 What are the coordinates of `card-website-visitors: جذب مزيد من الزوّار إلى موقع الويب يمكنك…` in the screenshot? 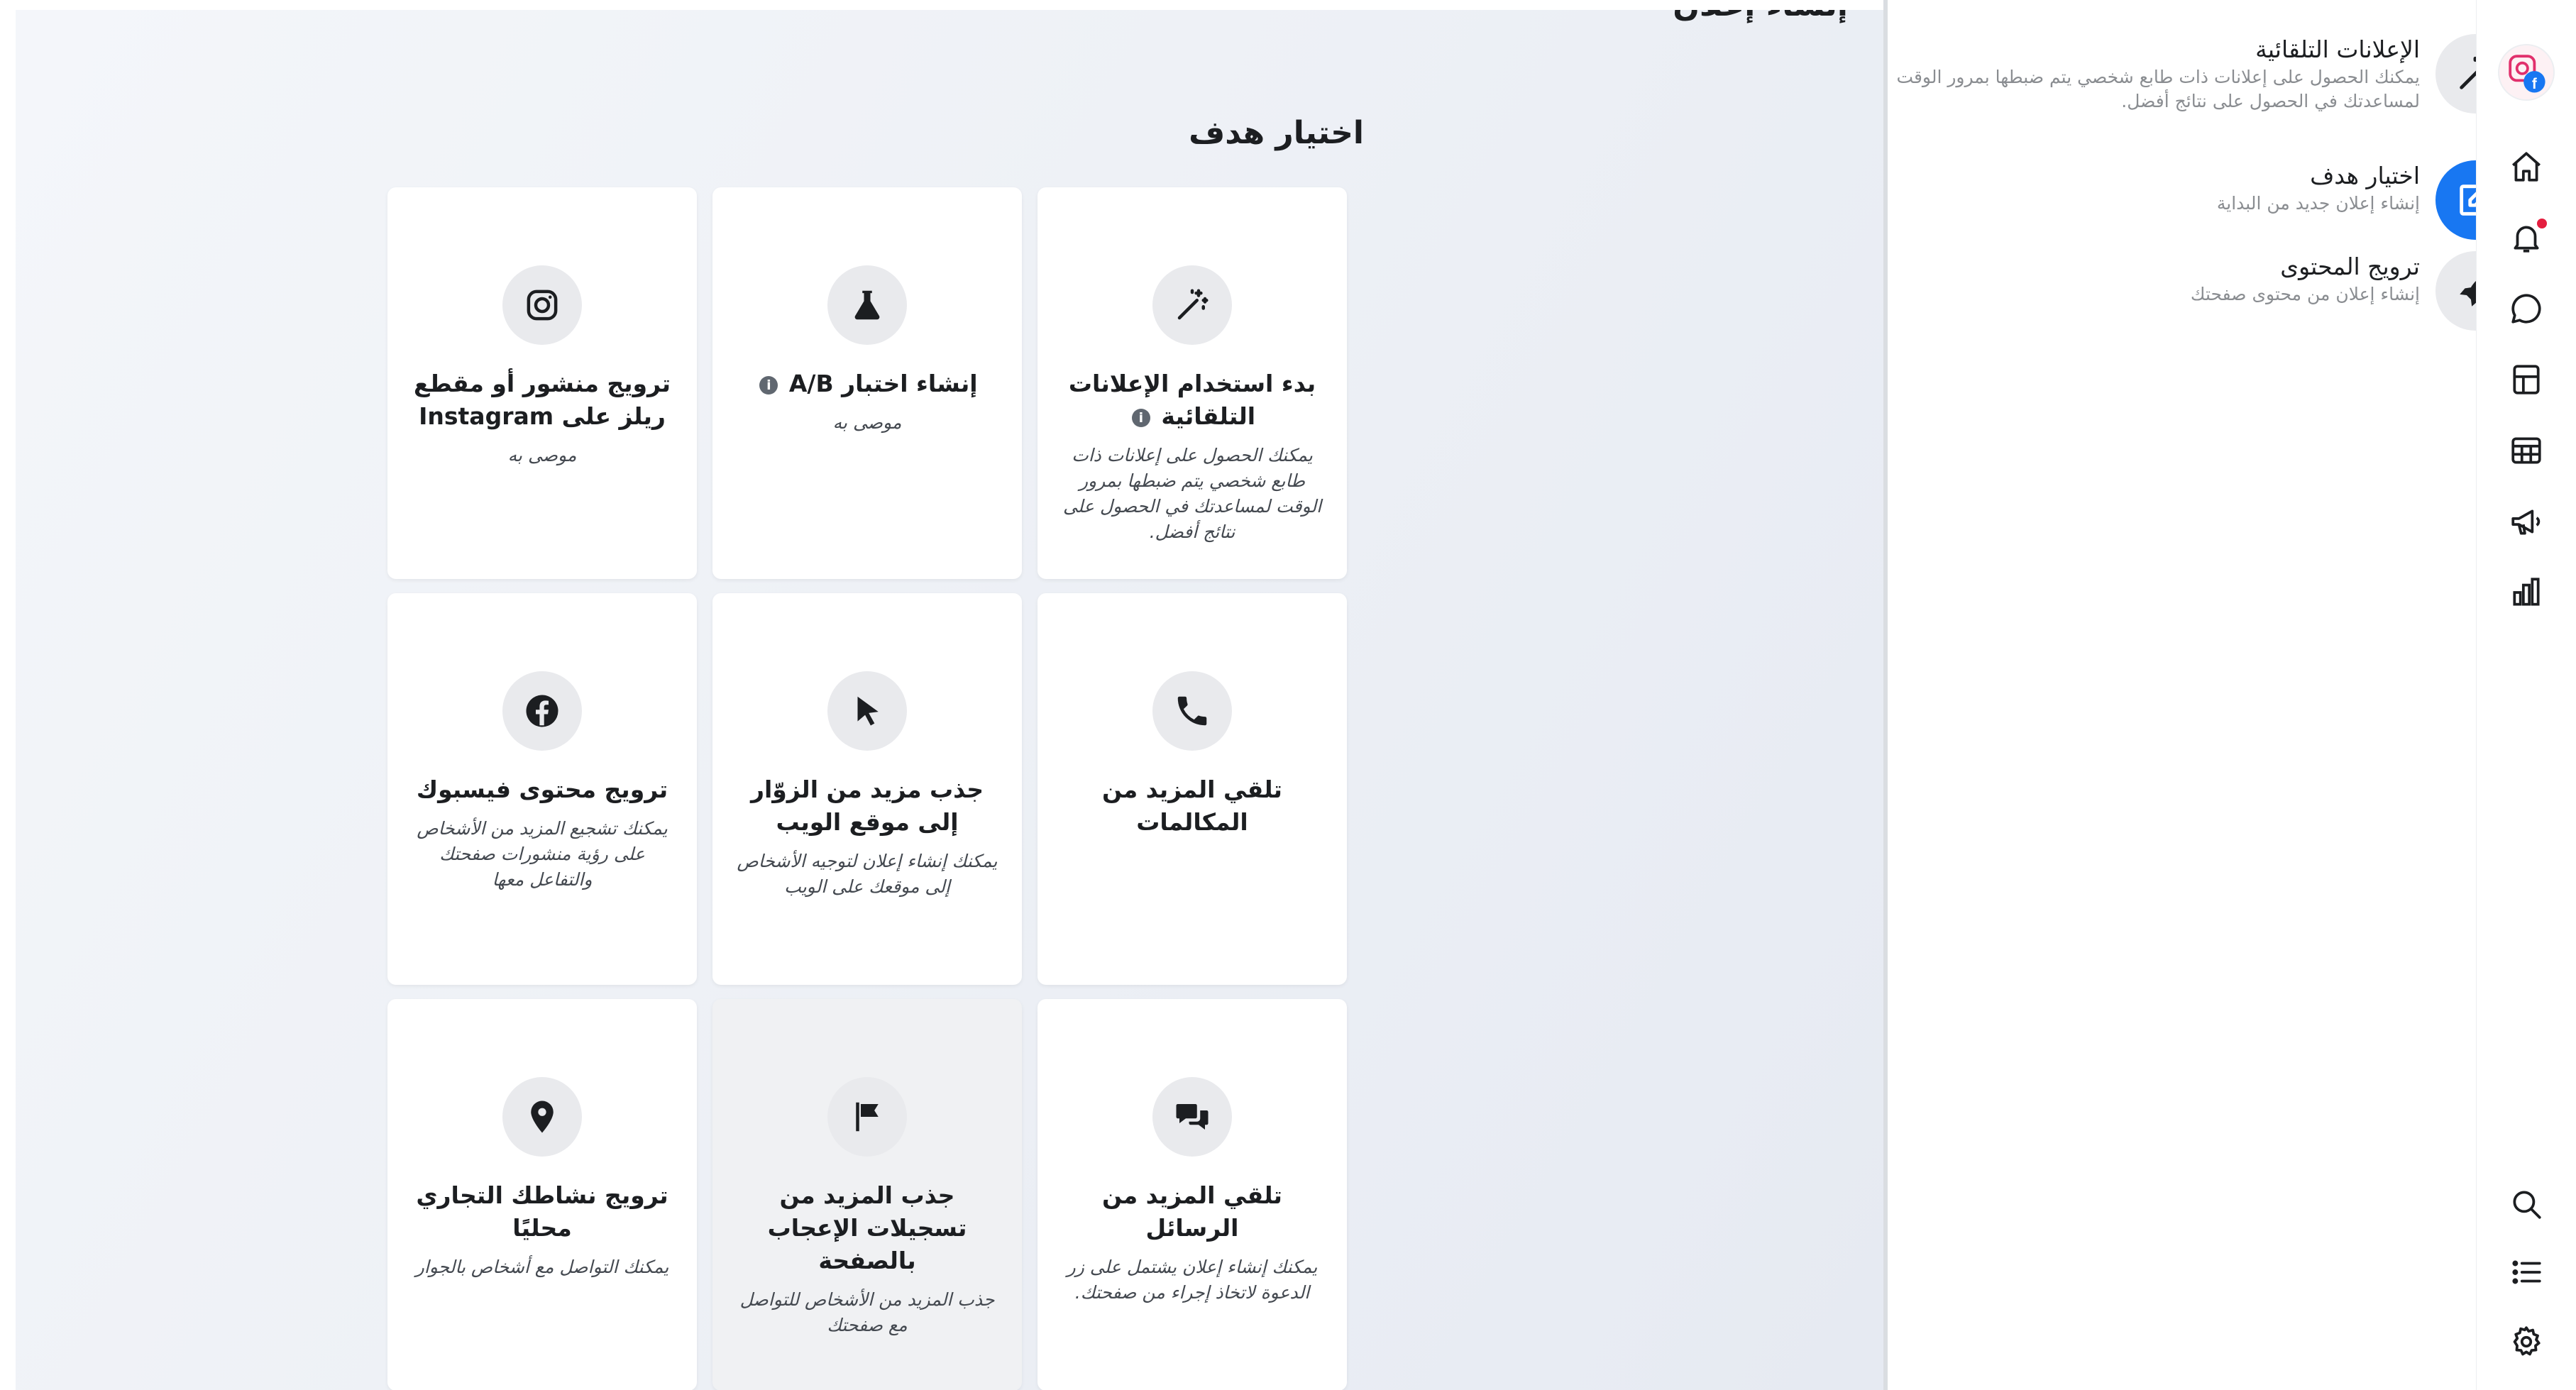 It's located at (867, 789).